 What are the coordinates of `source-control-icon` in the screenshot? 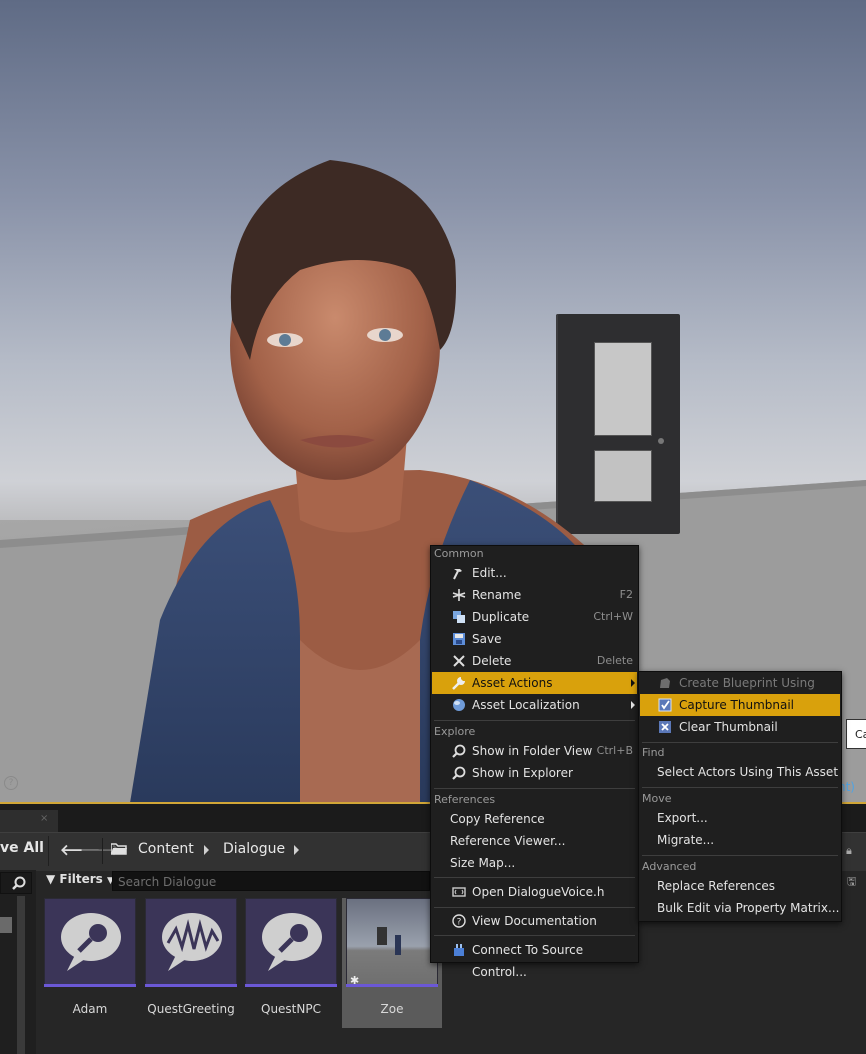 It's located at (459, 950).